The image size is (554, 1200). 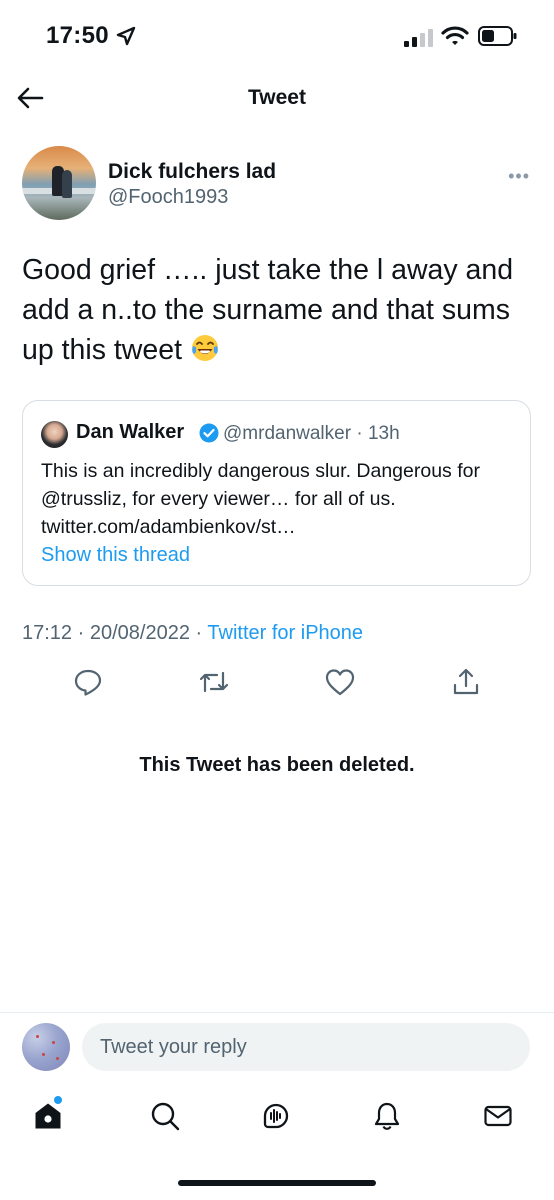 I want to click on reply-placeholder: Tweet your reply, so click(x=173, y=1046).